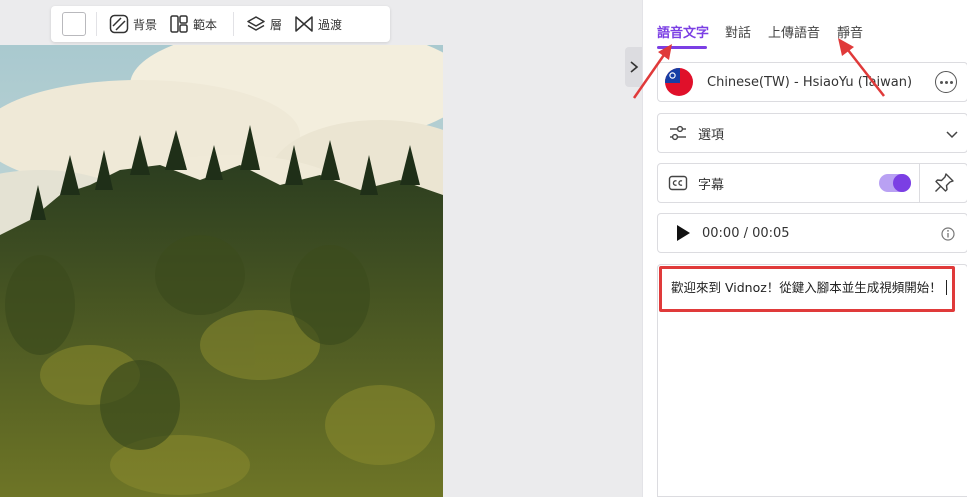  What do you see at coordinates (902, 183) in the screenshot?
I see `toggle-knob` at bounding box center [902, 183].